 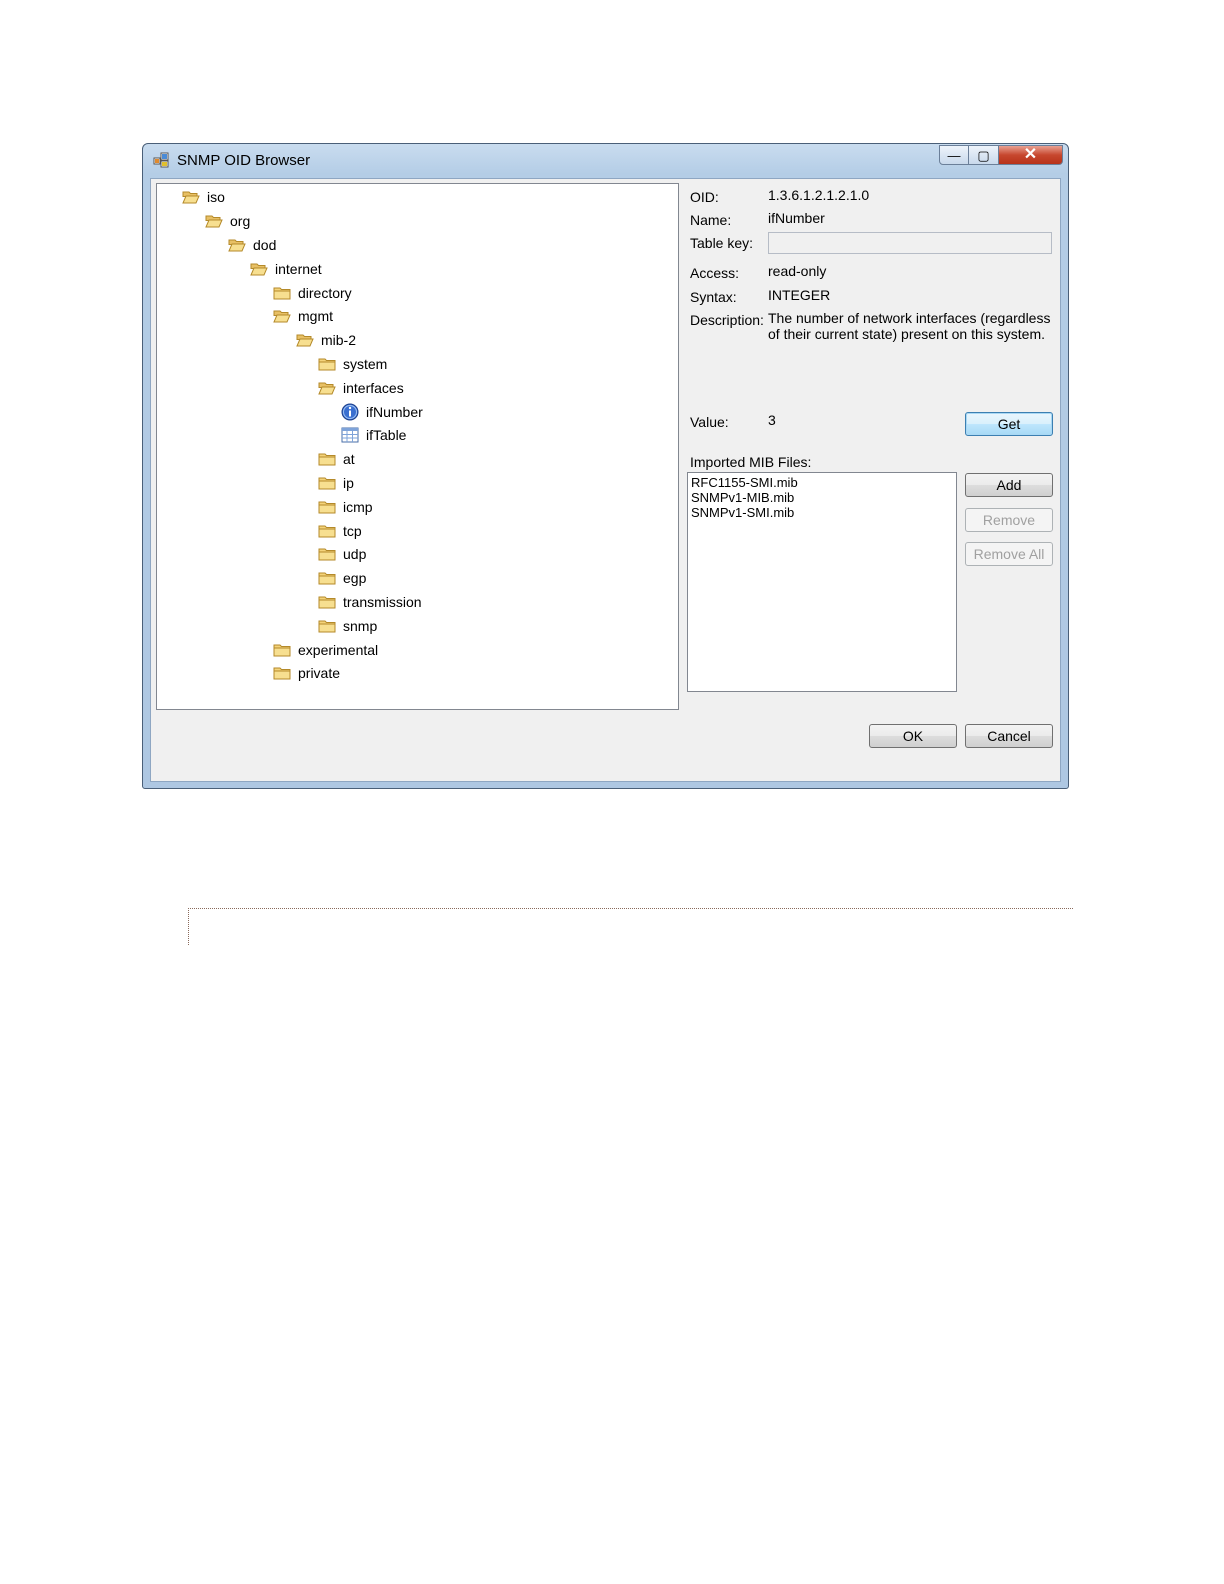 I want to click on tree-node-label: internet, so click(x=298, y=269).